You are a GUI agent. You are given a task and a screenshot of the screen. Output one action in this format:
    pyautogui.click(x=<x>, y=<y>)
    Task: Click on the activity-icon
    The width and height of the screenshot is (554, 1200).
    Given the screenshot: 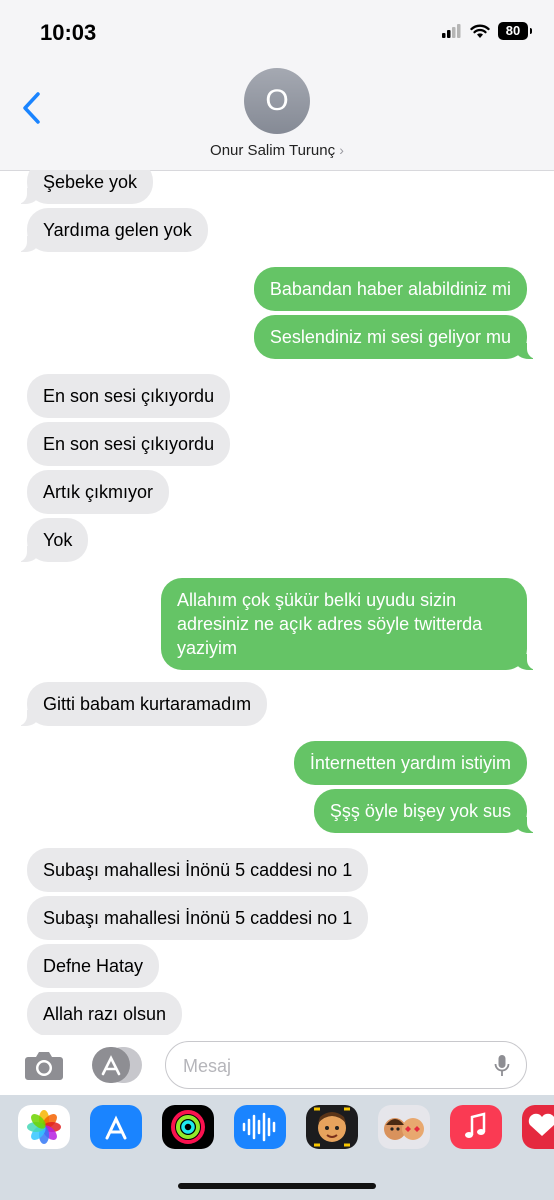 What is the action you would take?
    pyautogui.click(x=188, y=1127)
    